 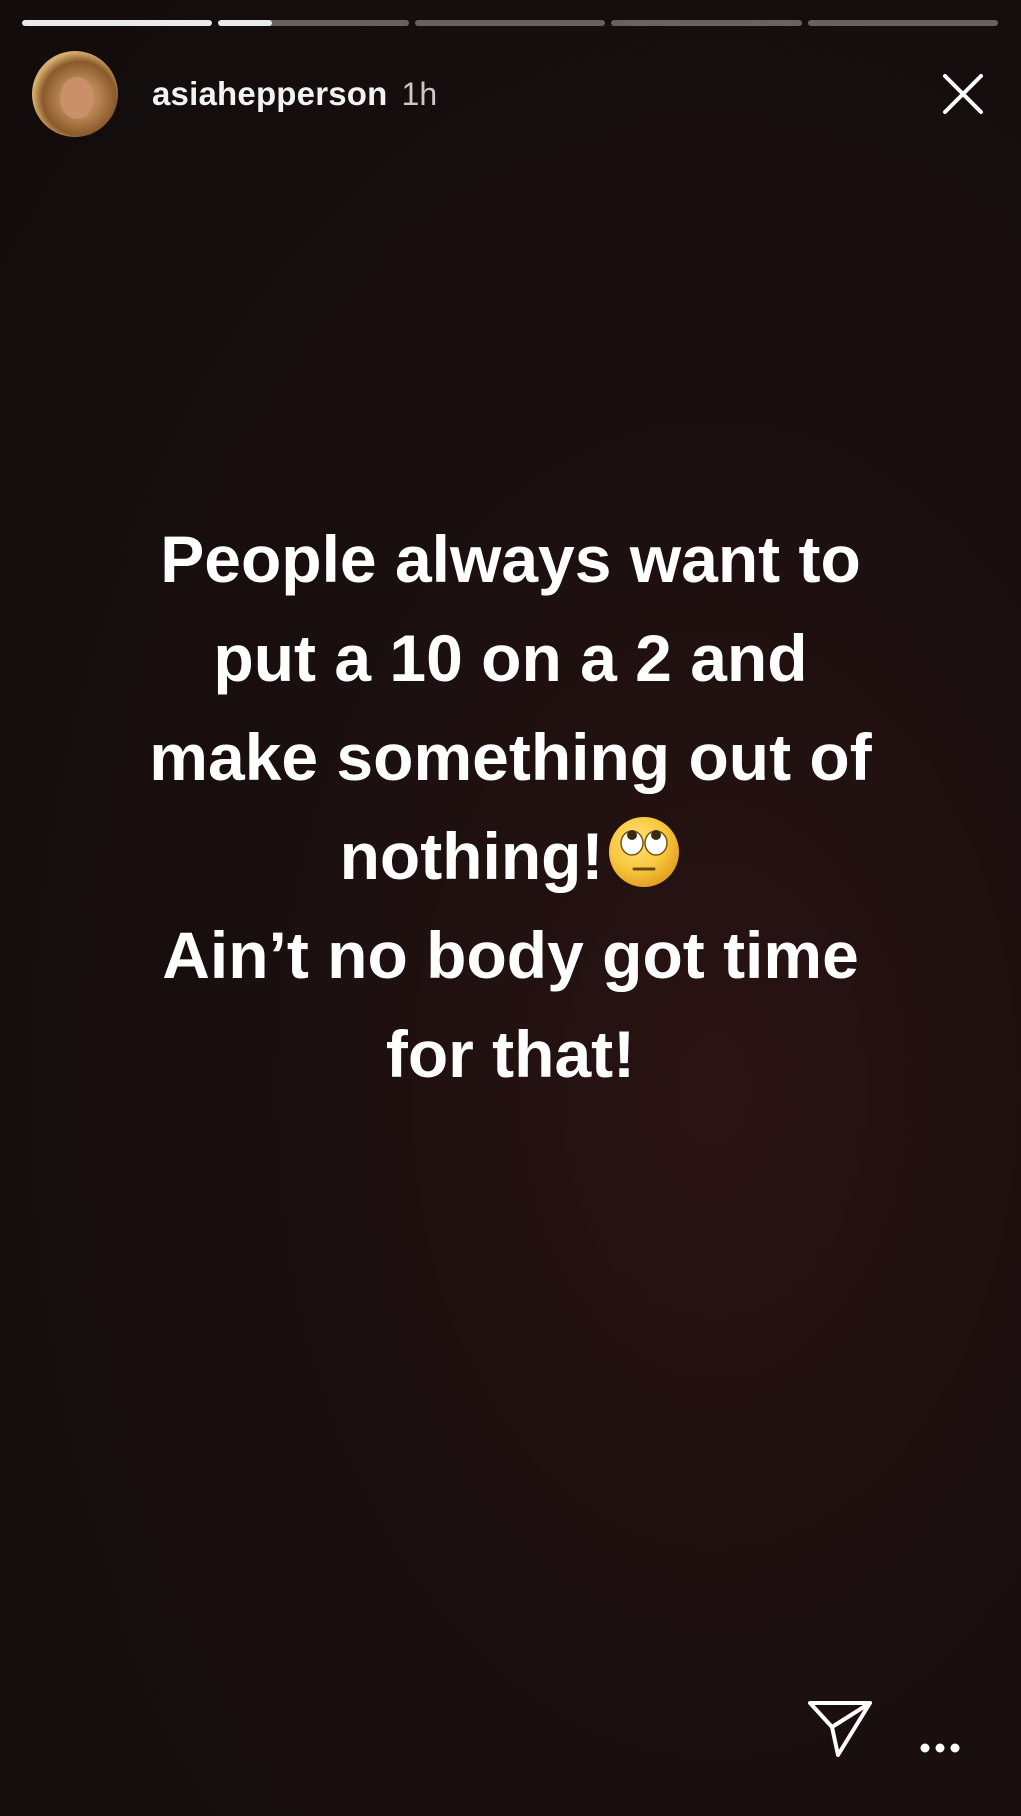 I want to click on close-icon, so click(x=963, y=94).